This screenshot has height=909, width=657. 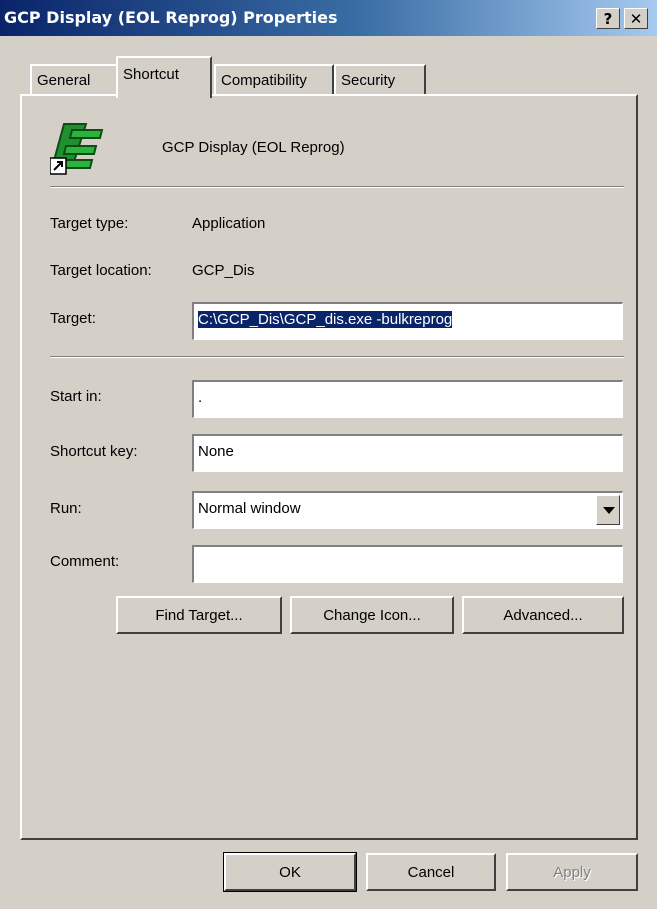 What do you see at coordinates (264, 80) in the screenshot?
I see `tab-label: Compatibility` at bounding box center [264, 80].